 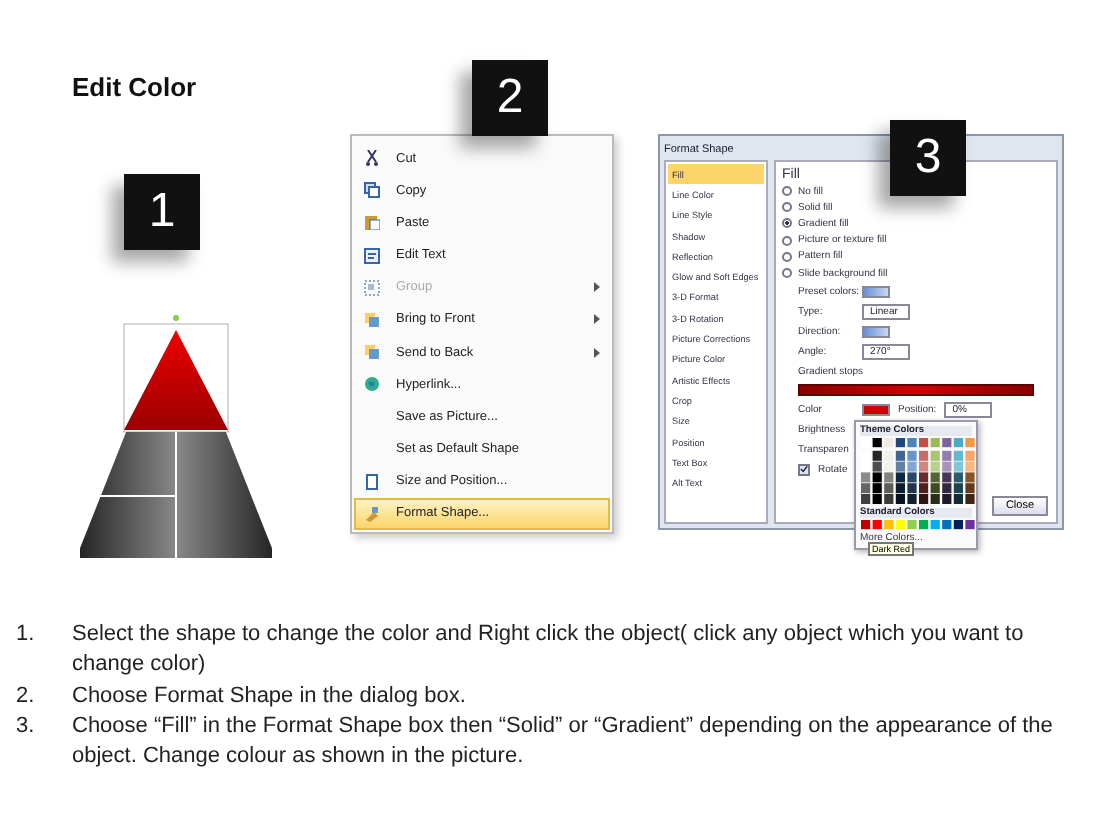 What do you see at coordinates (876, 409) in the screenshot?
I see `color-button` at bounding box center [876, 409].